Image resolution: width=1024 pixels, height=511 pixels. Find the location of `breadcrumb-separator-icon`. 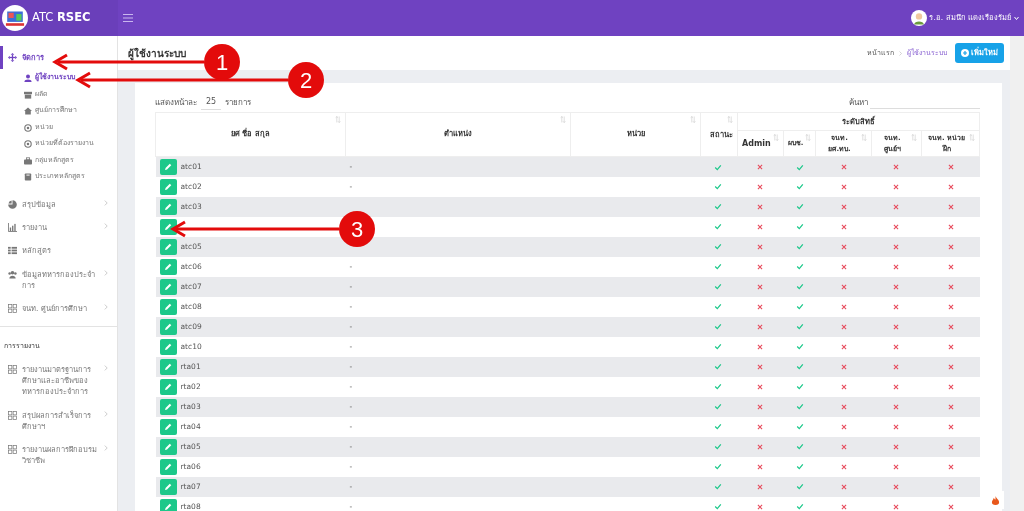

breadcrumb-separator-icon is located at coordinates (900, 53).